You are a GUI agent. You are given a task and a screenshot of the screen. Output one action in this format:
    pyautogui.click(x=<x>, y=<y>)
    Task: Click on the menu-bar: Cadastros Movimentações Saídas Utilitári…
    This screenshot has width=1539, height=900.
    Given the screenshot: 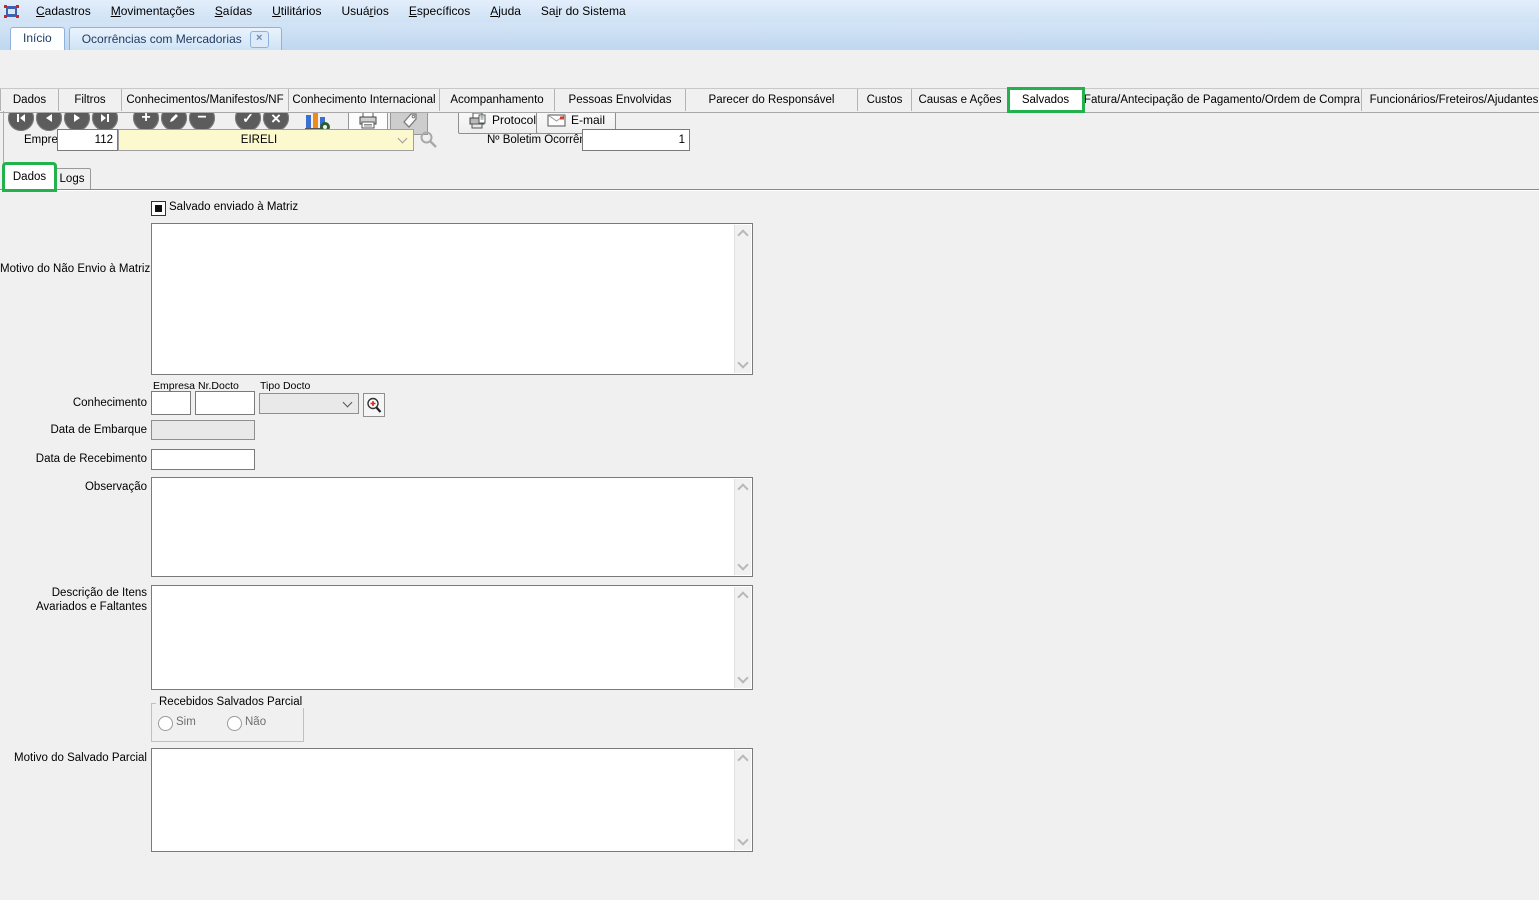 What is the action you would take?
    pyautogui.click(x=769, y=11)
    